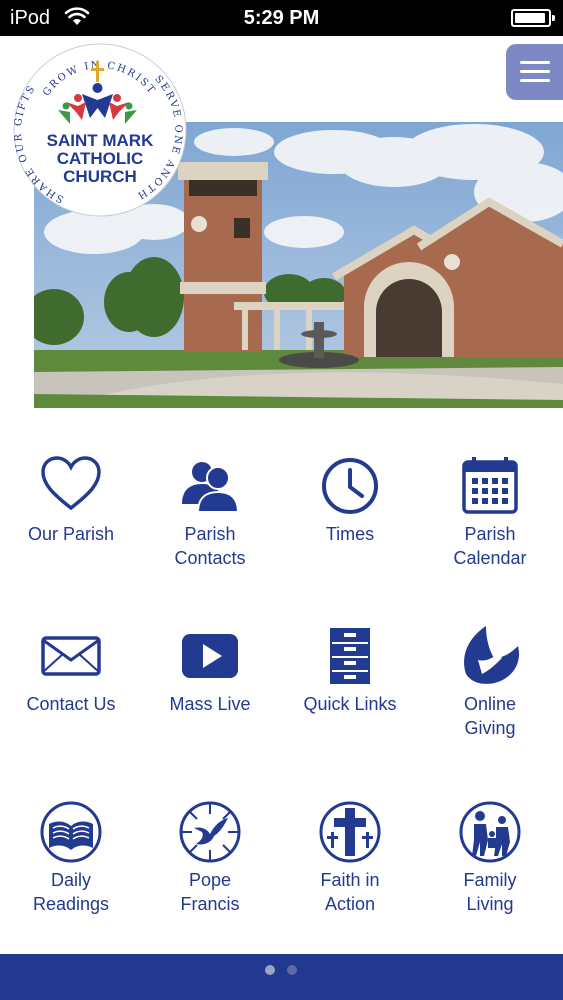  Describe the element at coordinates (100, 140) in the screenshot. I see `logo-name-line1: SAINT MARK` at that location.